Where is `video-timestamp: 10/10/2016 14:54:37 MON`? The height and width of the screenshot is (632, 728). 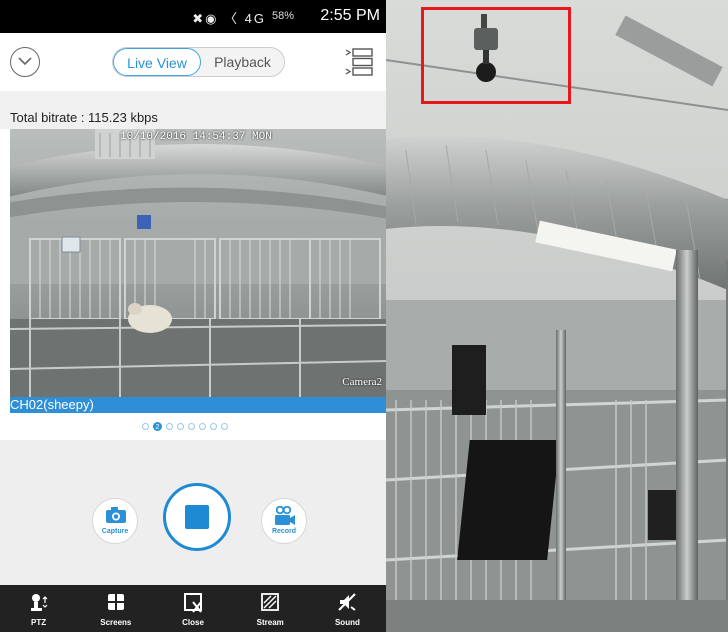 video-timestamp: 10/10/2016 14:54:37 MON is located at coordinates (196, 137).